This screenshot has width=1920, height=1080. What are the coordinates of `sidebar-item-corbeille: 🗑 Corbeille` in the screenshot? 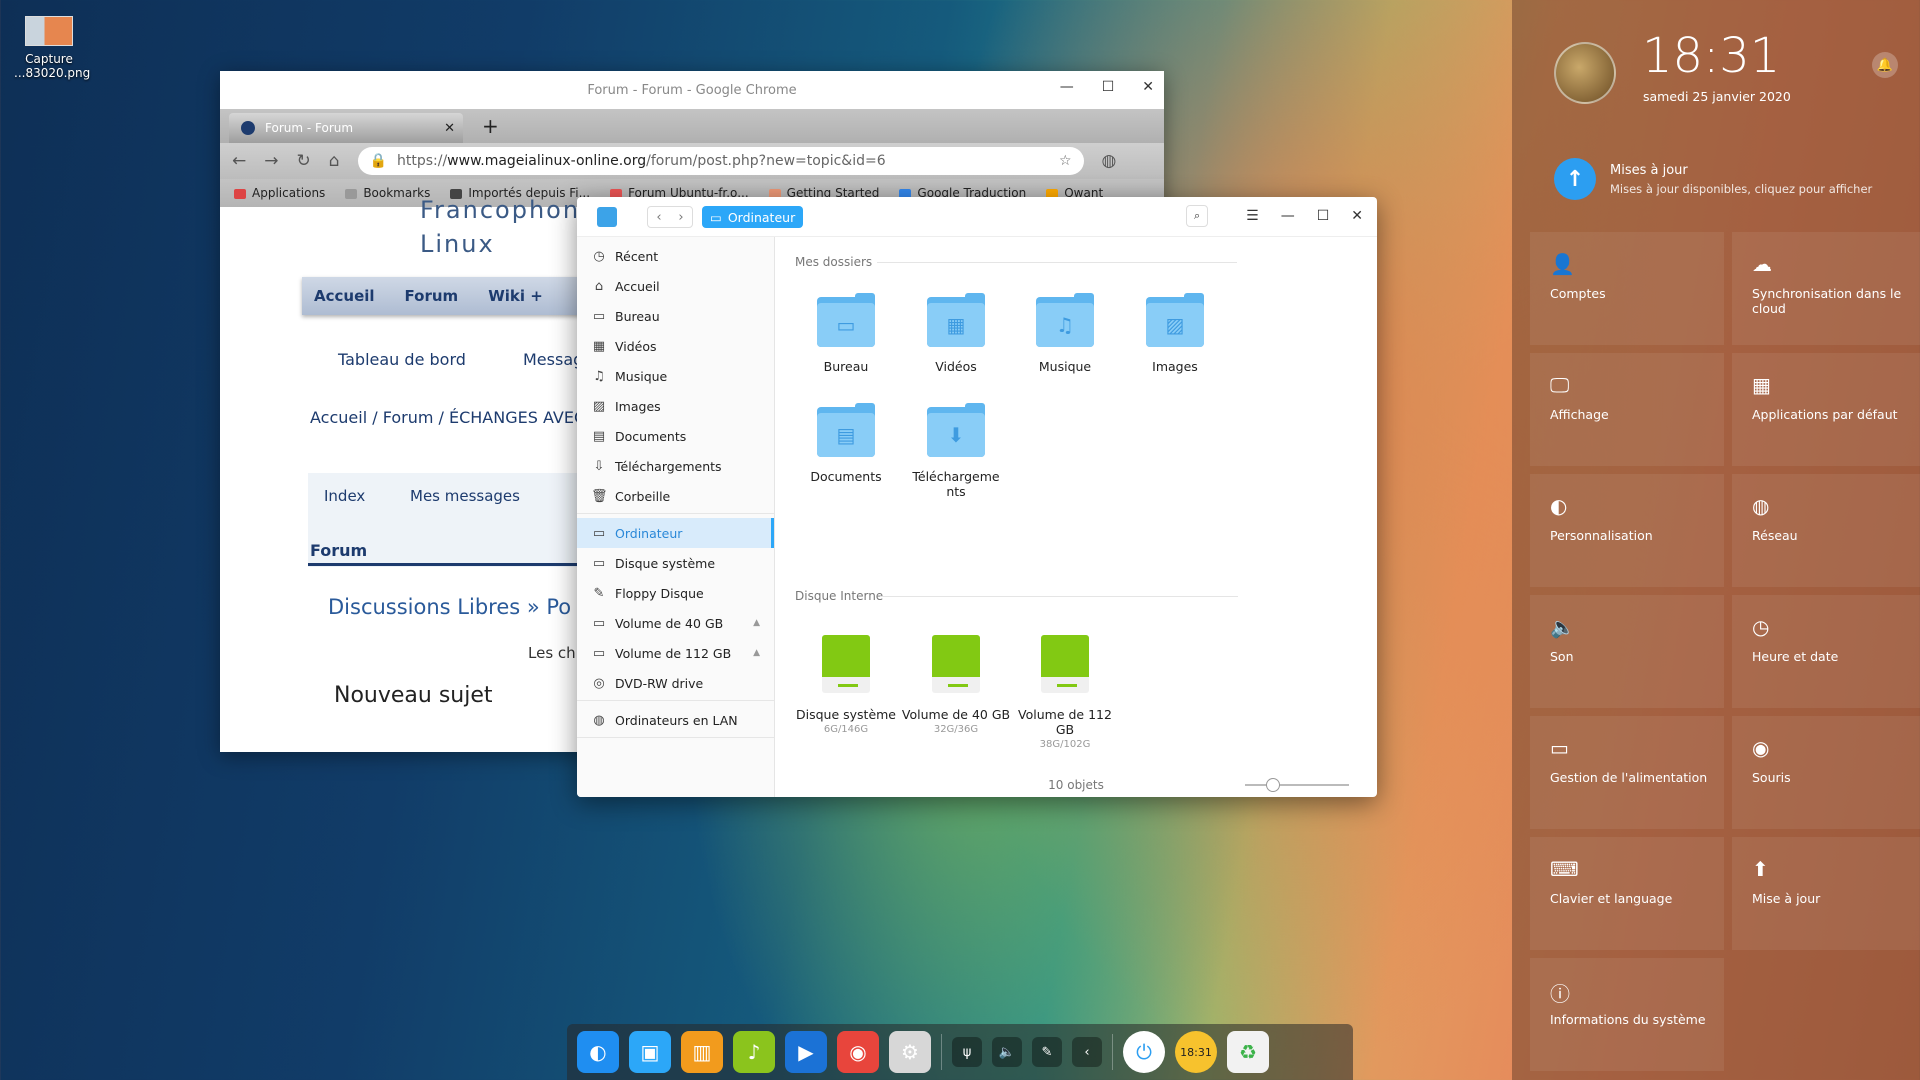 It's located at (675, 496).